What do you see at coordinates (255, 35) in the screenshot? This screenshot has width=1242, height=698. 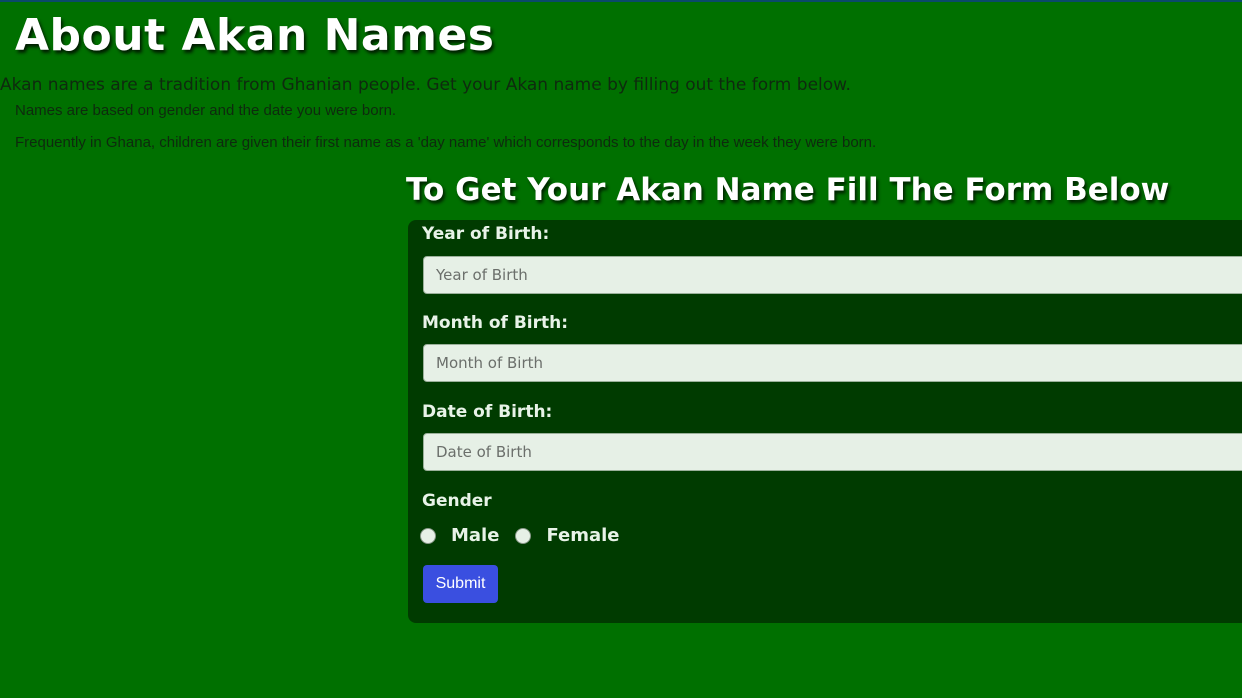 I see `page-title: About Akan Names` at bounding box center [255, 35].